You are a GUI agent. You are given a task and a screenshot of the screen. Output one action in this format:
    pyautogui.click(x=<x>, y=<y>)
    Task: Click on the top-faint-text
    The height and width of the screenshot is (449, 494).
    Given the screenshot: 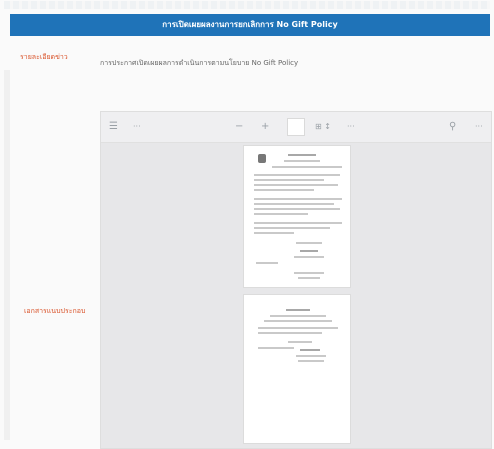 What is the action you would take?
    pyautogui.click(x=247, y=5)
    